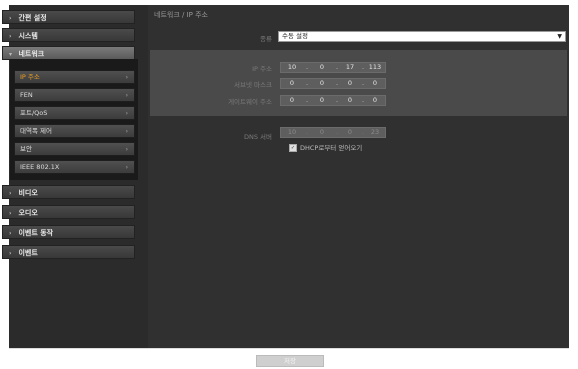 The image size is (578, 369). What do you see at coordinates (333, 83) in the screenshot?
I see `subnet-mask-input: 0 . 0 . 0 . 0` at bounding box center [333, 83].